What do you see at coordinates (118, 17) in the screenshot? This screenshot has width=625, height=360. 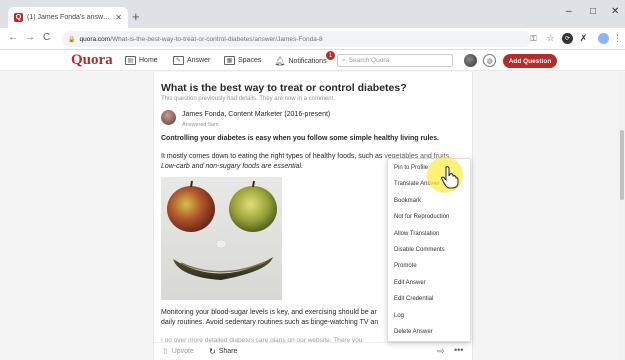 I see `tab-close-icon: ✕` at bounding box center [118, 17].